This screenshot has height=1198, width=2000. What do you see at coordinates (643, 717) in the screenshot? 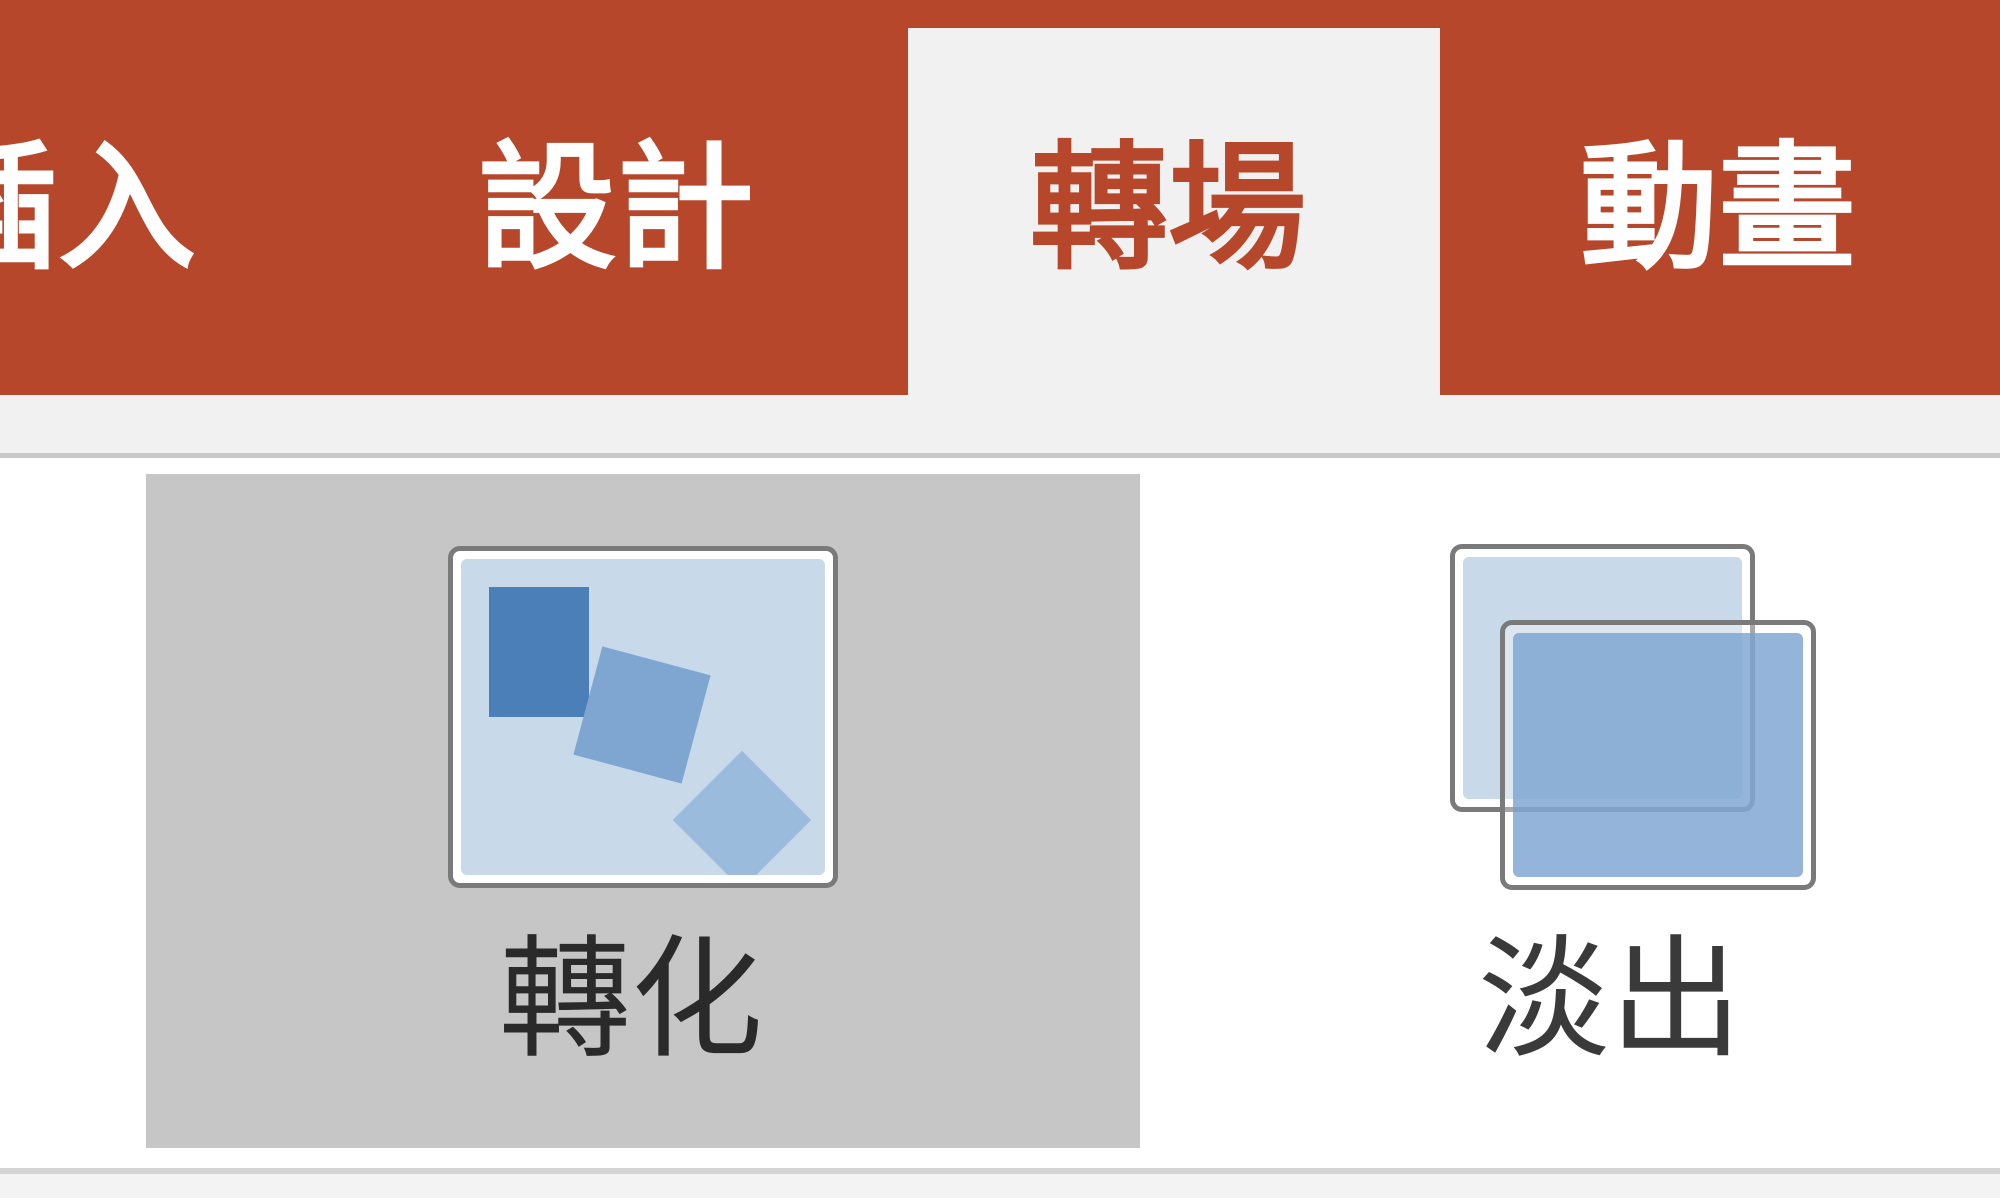
I see `morph-transition-icon` at bounding box center [643, 717].